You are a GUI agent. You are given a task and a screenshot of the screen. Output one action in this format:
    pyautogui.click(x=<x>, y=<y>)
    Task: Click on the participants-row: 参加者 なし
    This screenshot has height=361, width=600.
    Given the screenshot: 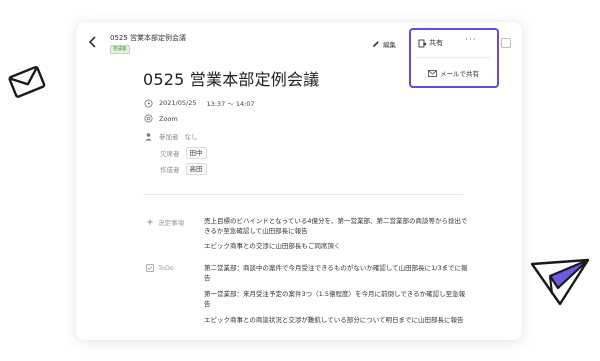 What is the action you would take?
    pyautogui.click(x=171, y=136)
    